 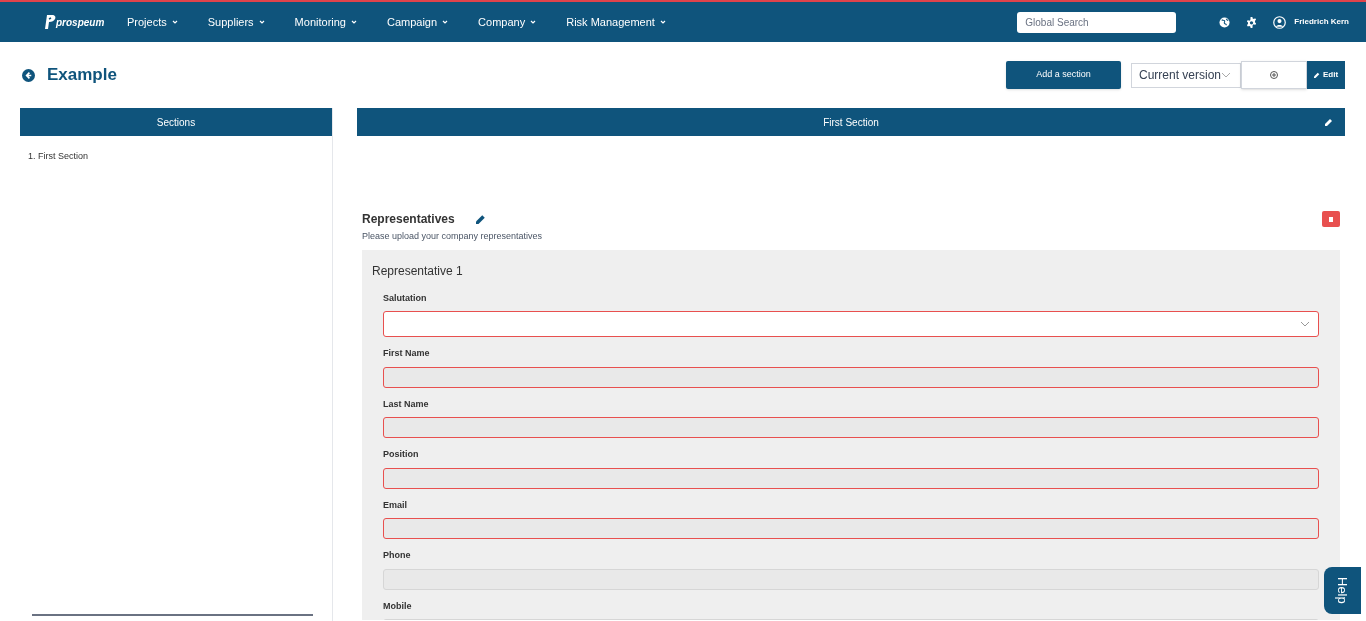 I want to click on sidebar-item: 1. First Section, so click(x=180, y=157).